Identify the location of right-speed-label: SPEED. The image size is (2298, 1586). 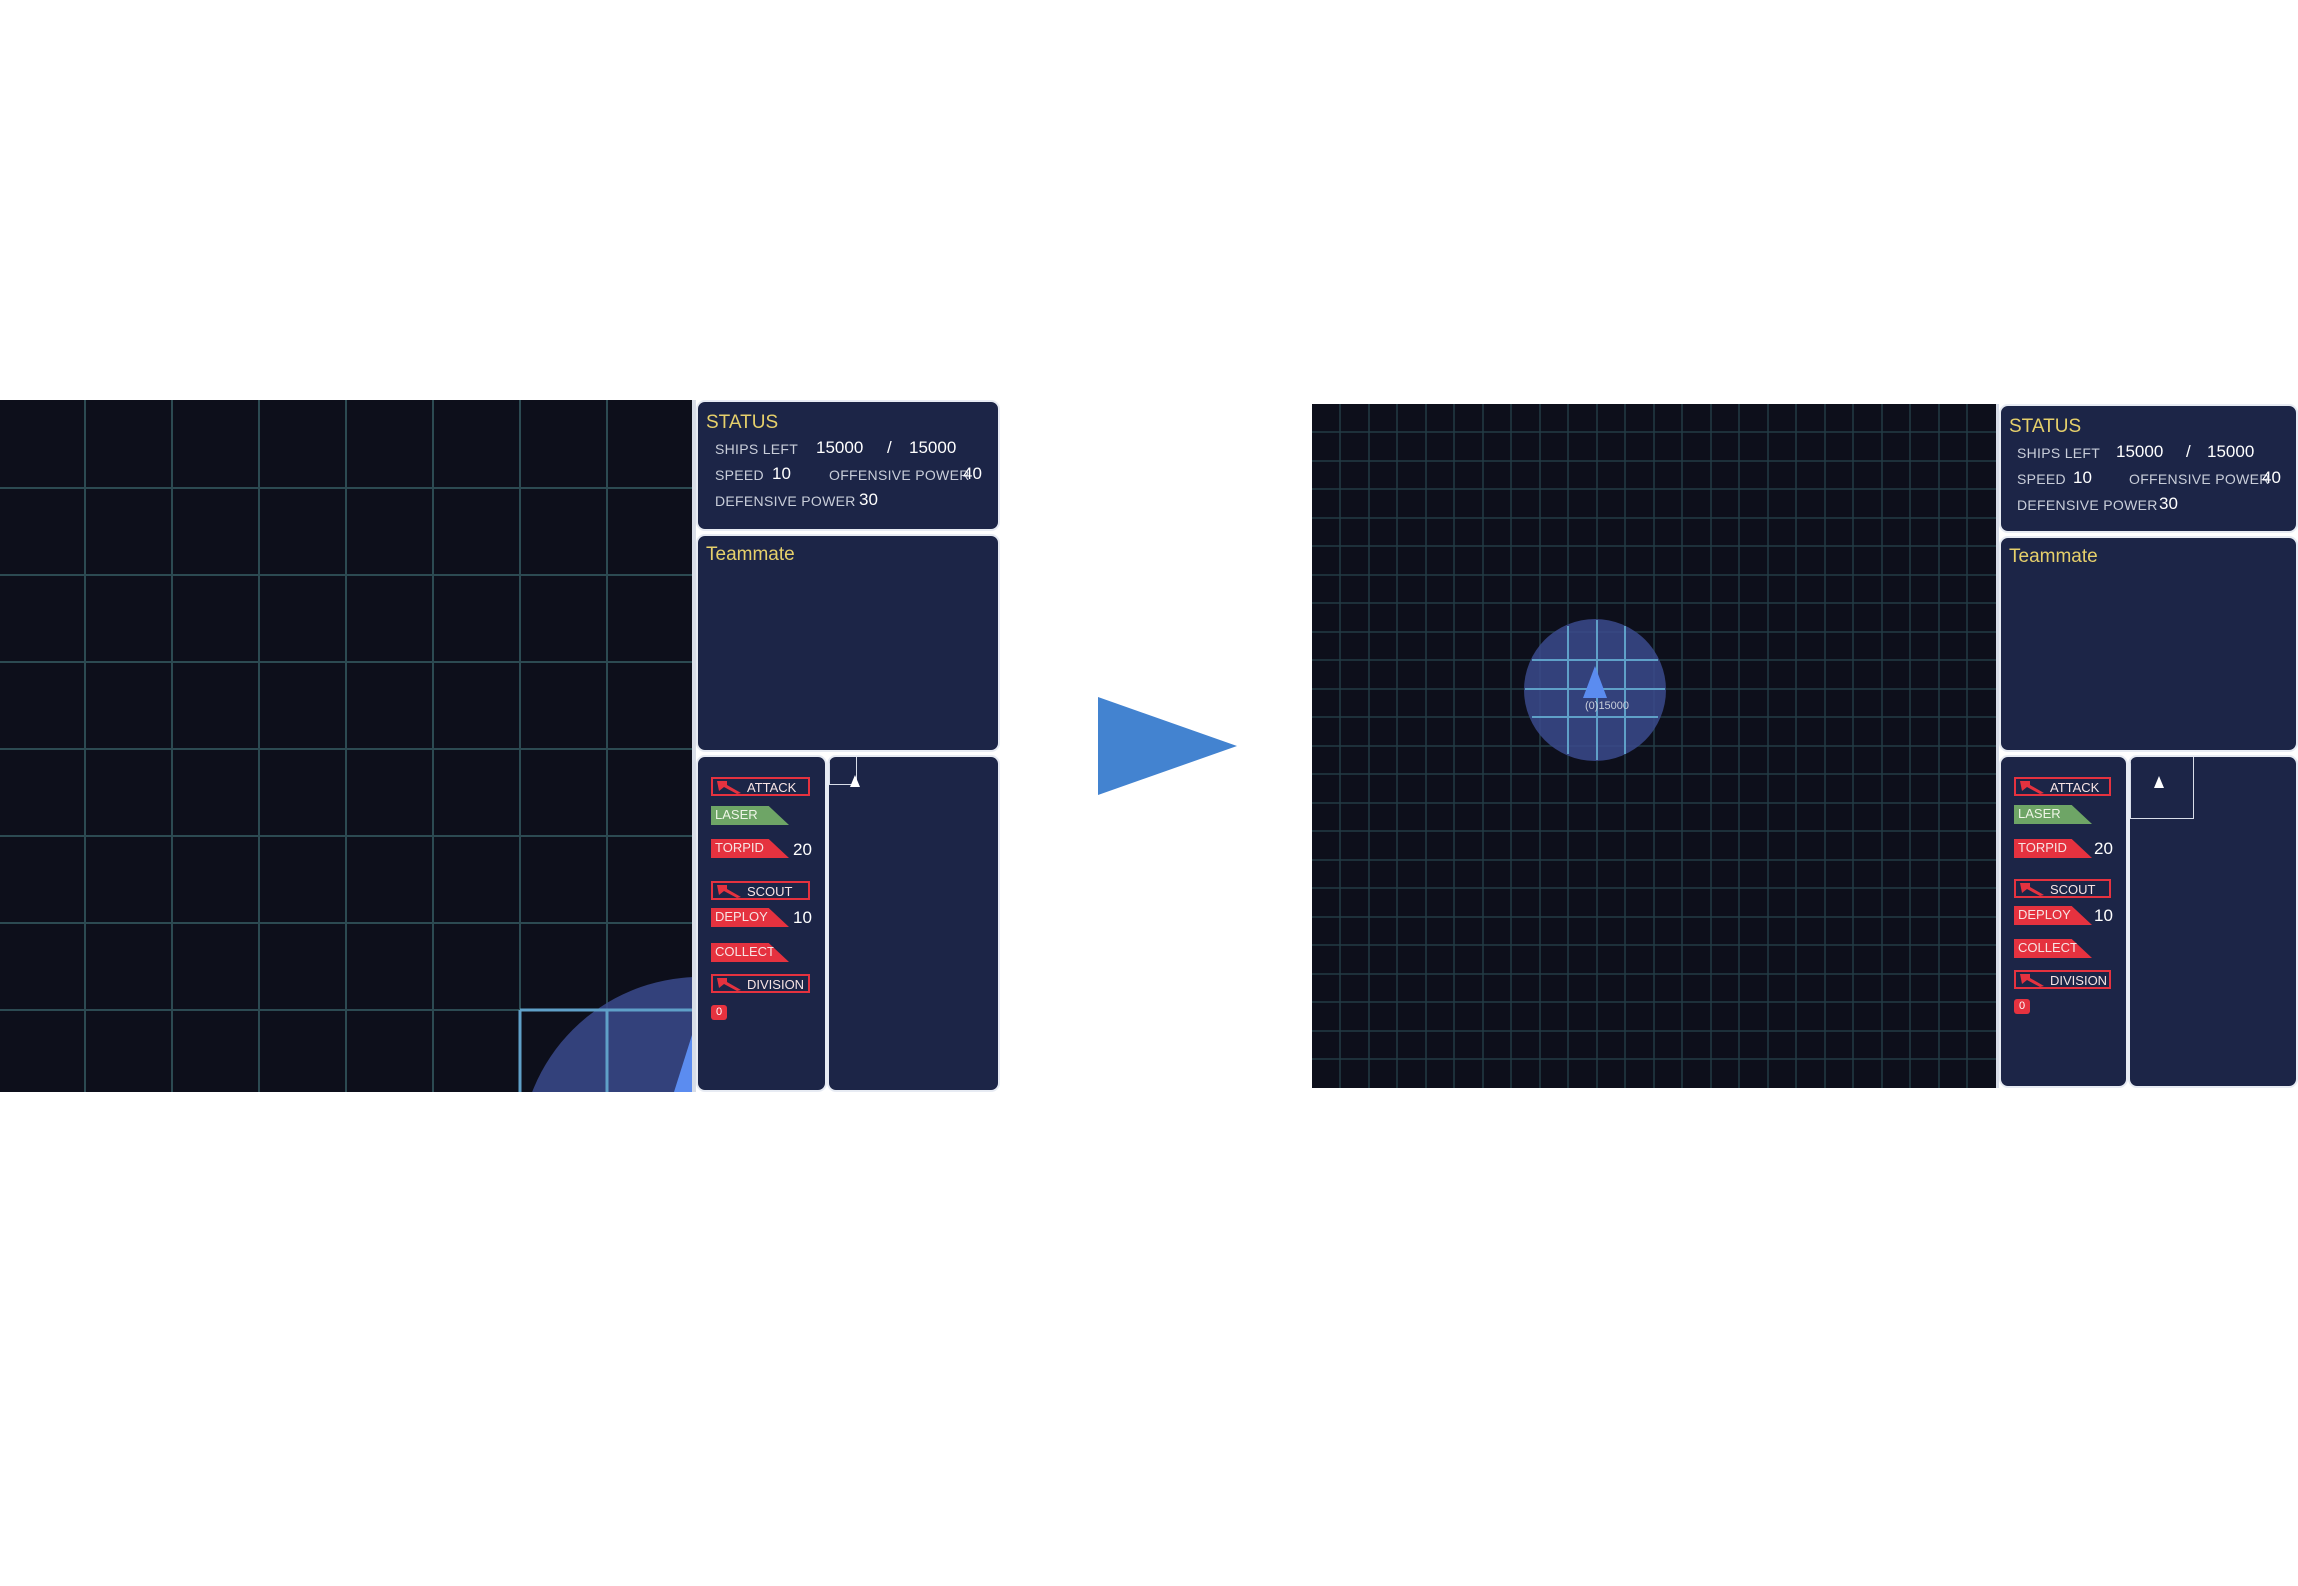
(2041, 479).